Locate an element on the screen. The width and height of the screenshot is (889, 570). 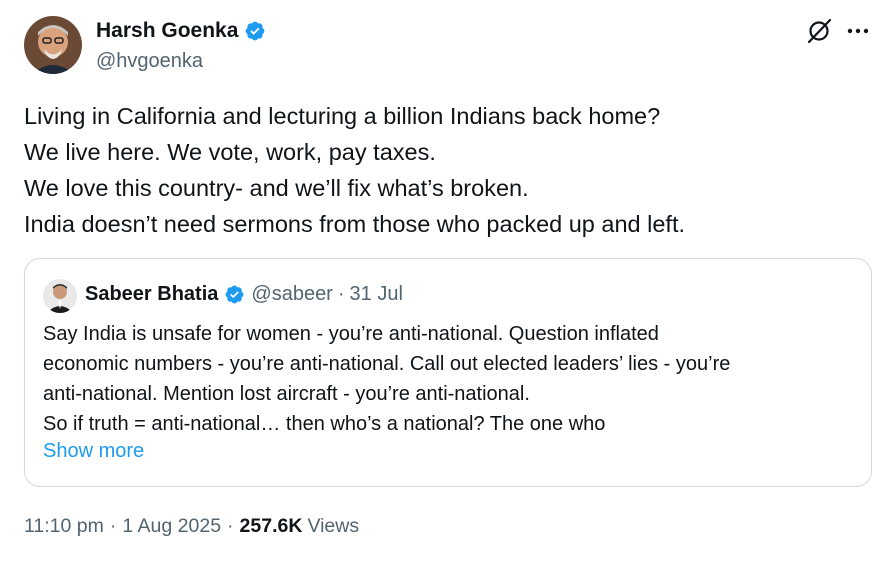
tweet-meta: 11:10 pm · 1 Aug 2025 · 257.6K Views is located at coordinates (191, 526).